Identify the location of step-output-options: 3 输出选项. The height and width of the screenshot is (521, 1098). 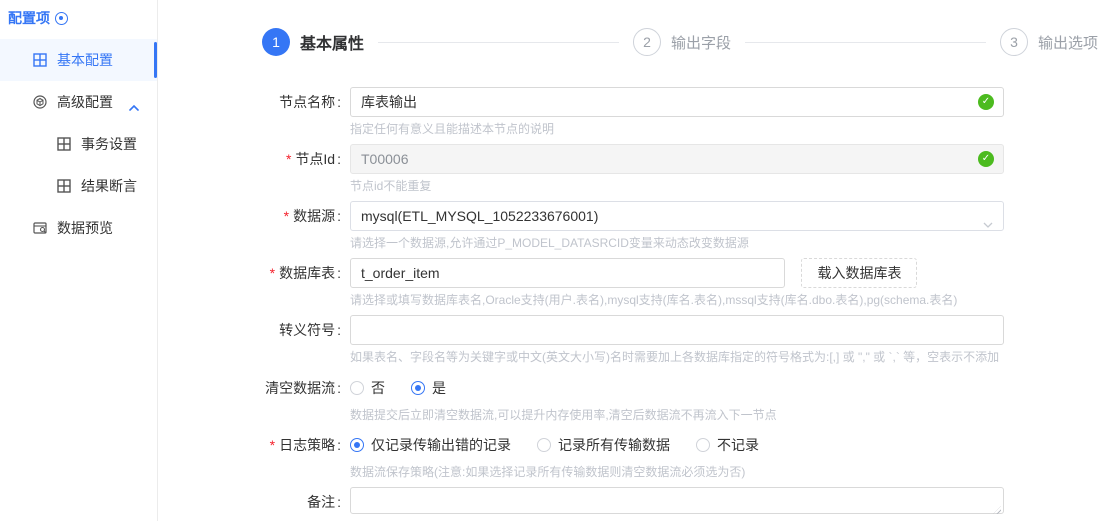
(1049, 42).